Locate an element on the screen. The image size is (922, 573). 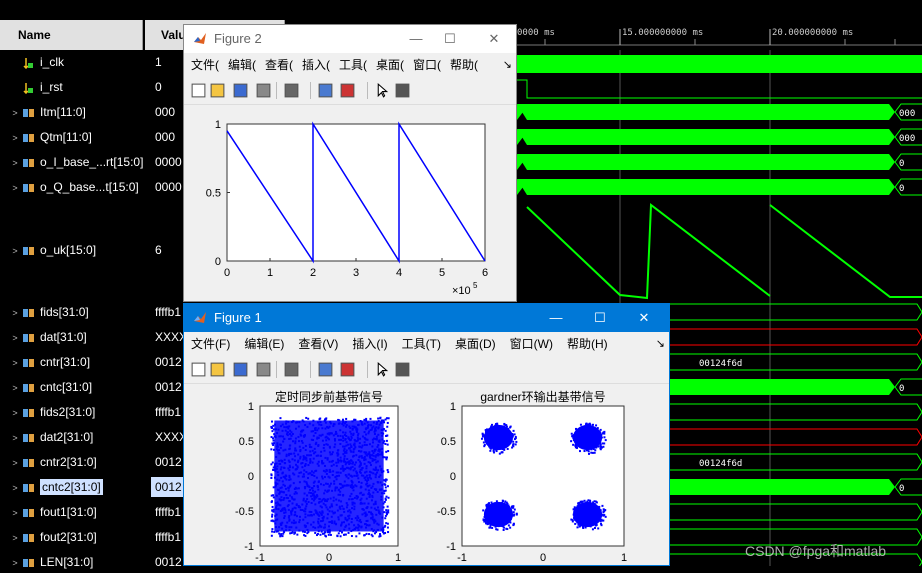
menu-file: 文件( is located at coordinates (205, 65).